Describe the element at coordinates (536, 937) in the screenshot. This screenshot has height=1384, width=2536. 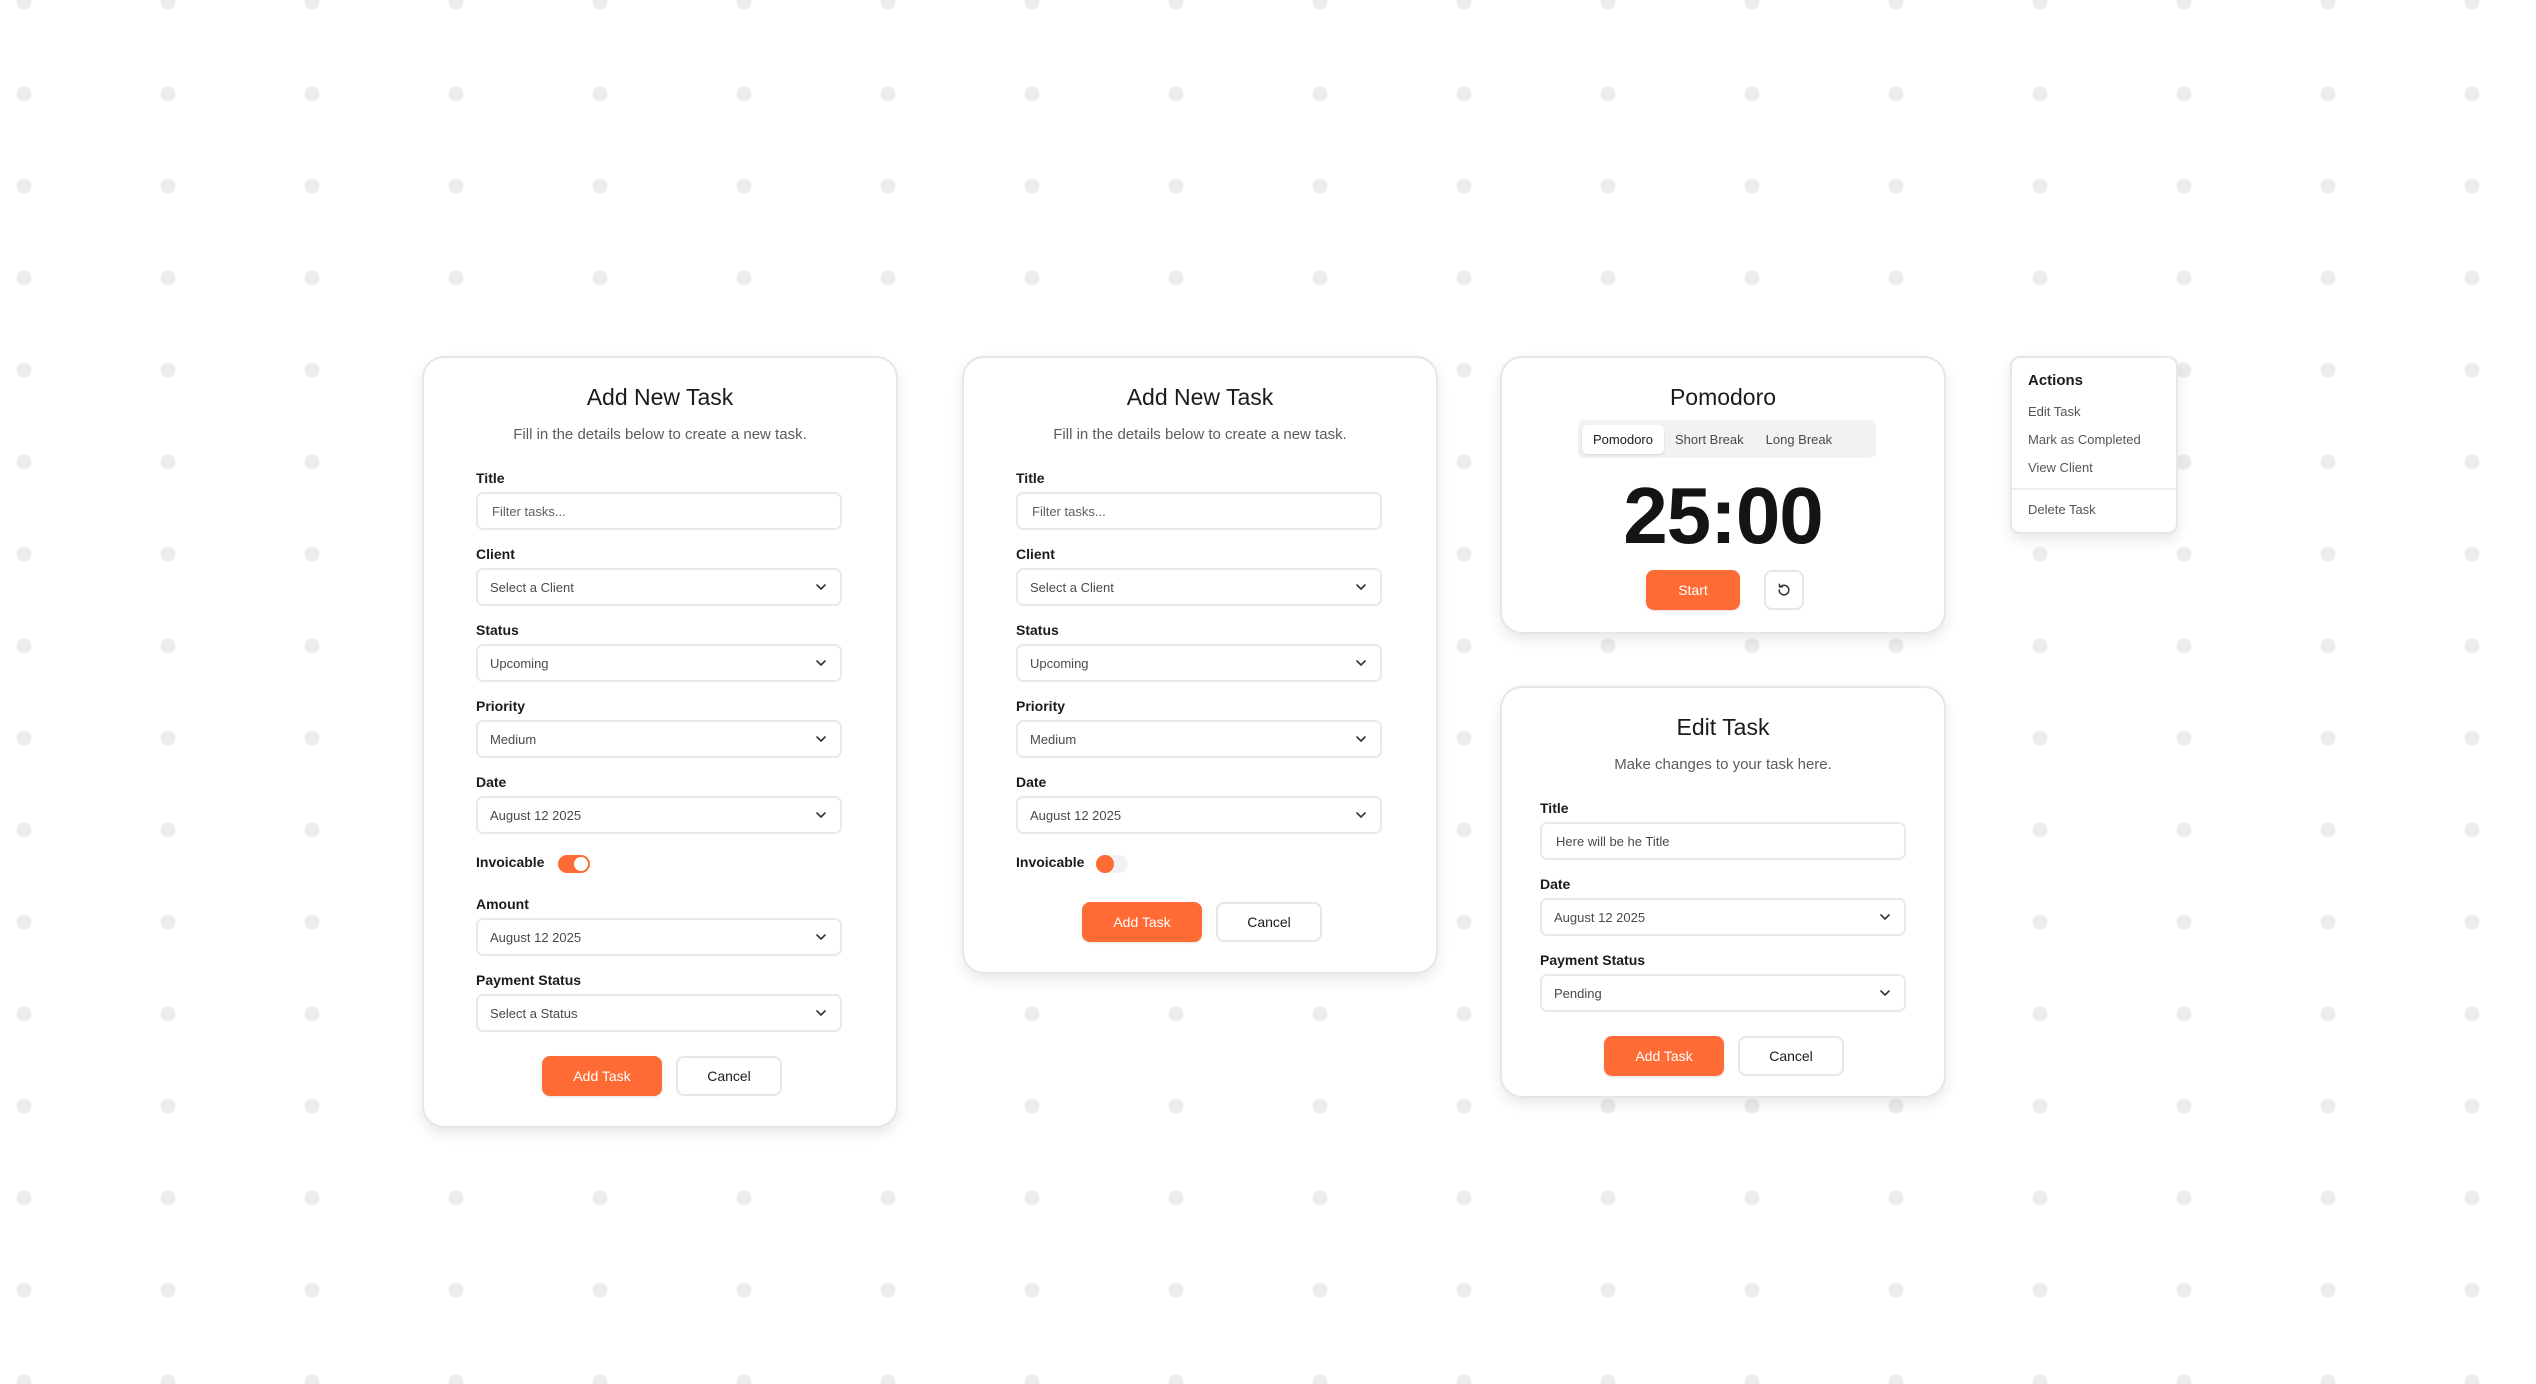
I see `amount-select-value: August 12 2025` at that location.